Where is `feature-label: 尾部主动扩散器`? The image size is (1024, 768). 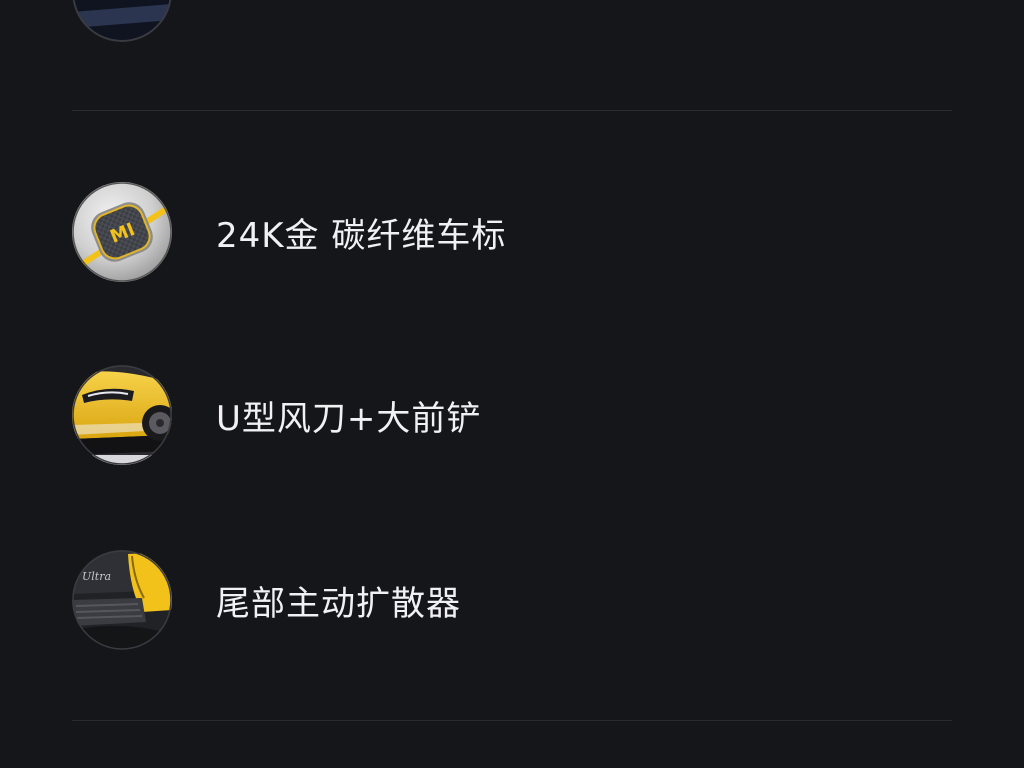 feature-label: 尾部主动扩散器 is located at coordinates (338, 603).